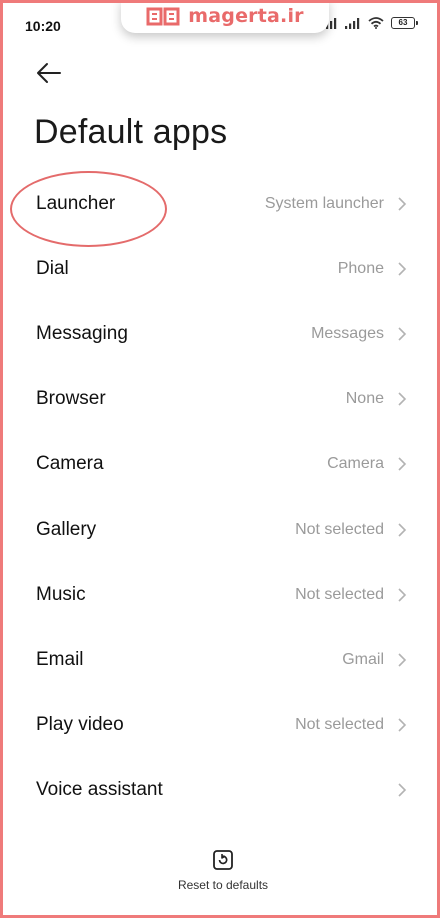  What do you see at coordinates (220, 725) in the screenshot?
I see `list-item-play-video: Play video Not selected` at bounding box center [220, 725].